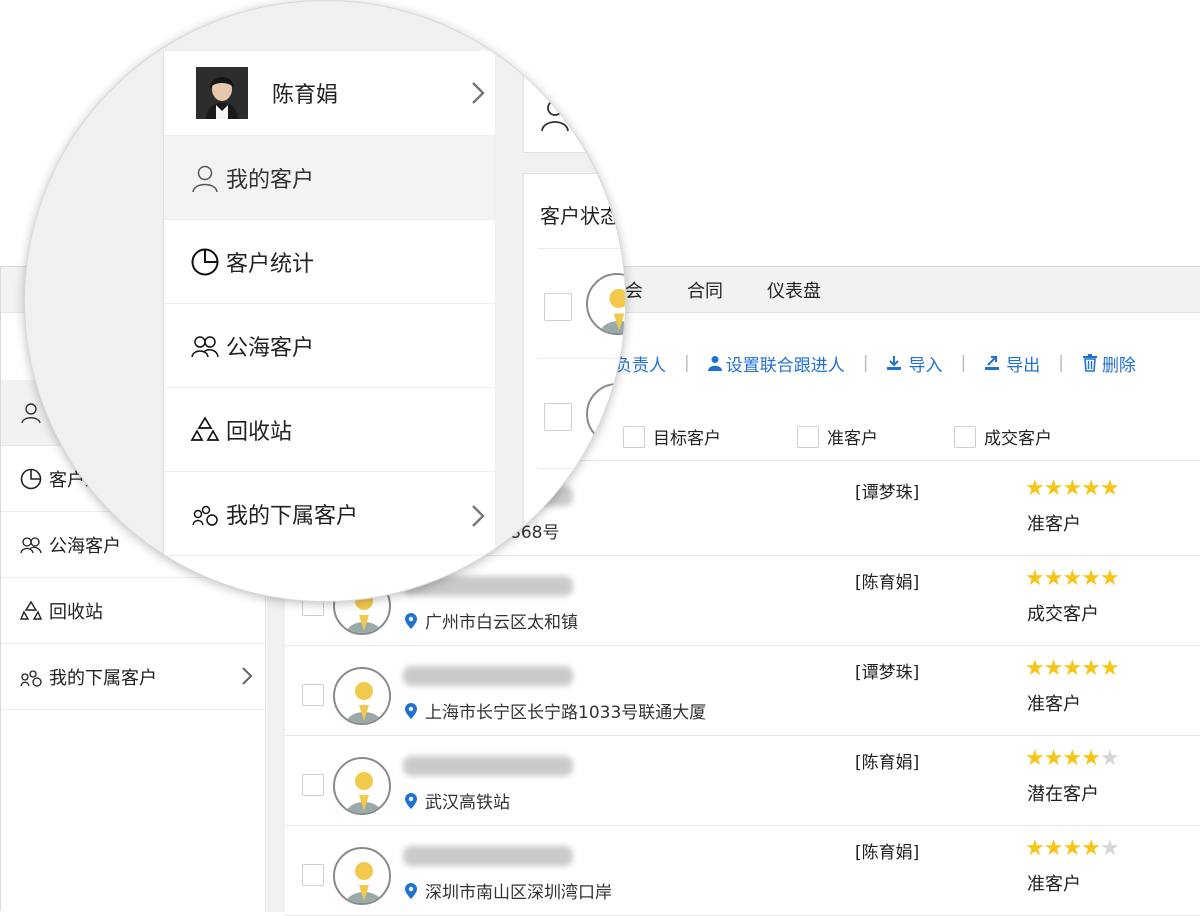  Describe the element at coordinates (566, 713) in the screenshot. I see `address-text: 上海市长宁区长宁路1033号联通大厦` at that location.